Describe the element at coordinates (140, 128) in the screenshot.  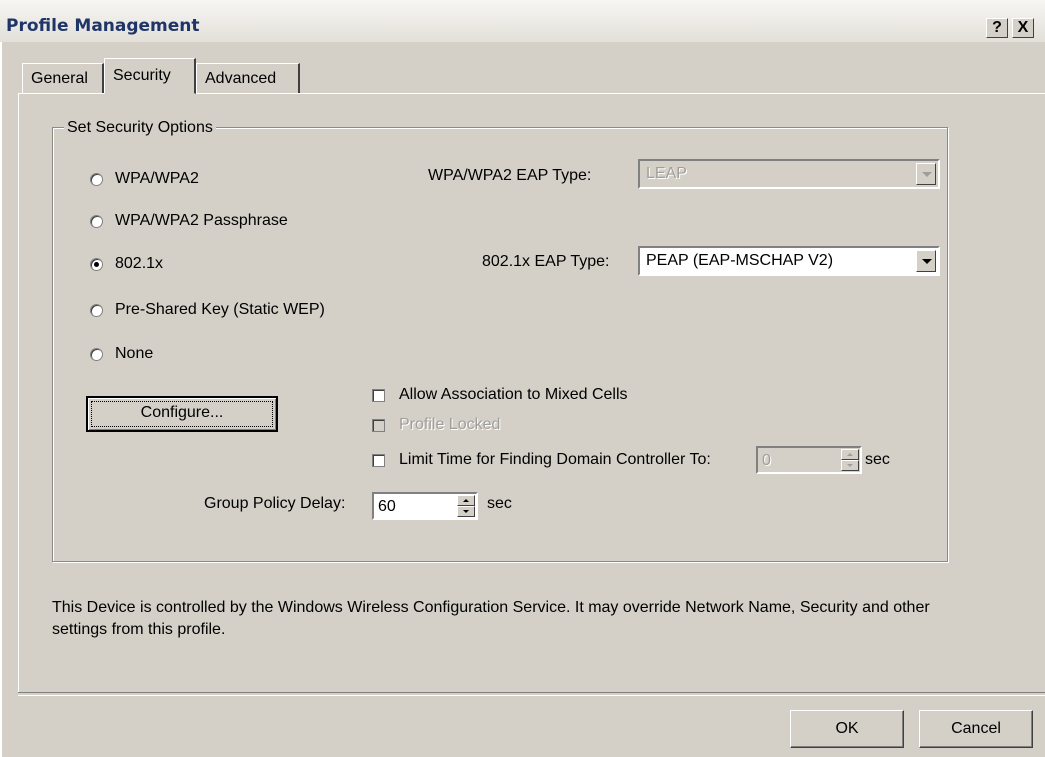
I see `group-title: Set Security Options` at that location.